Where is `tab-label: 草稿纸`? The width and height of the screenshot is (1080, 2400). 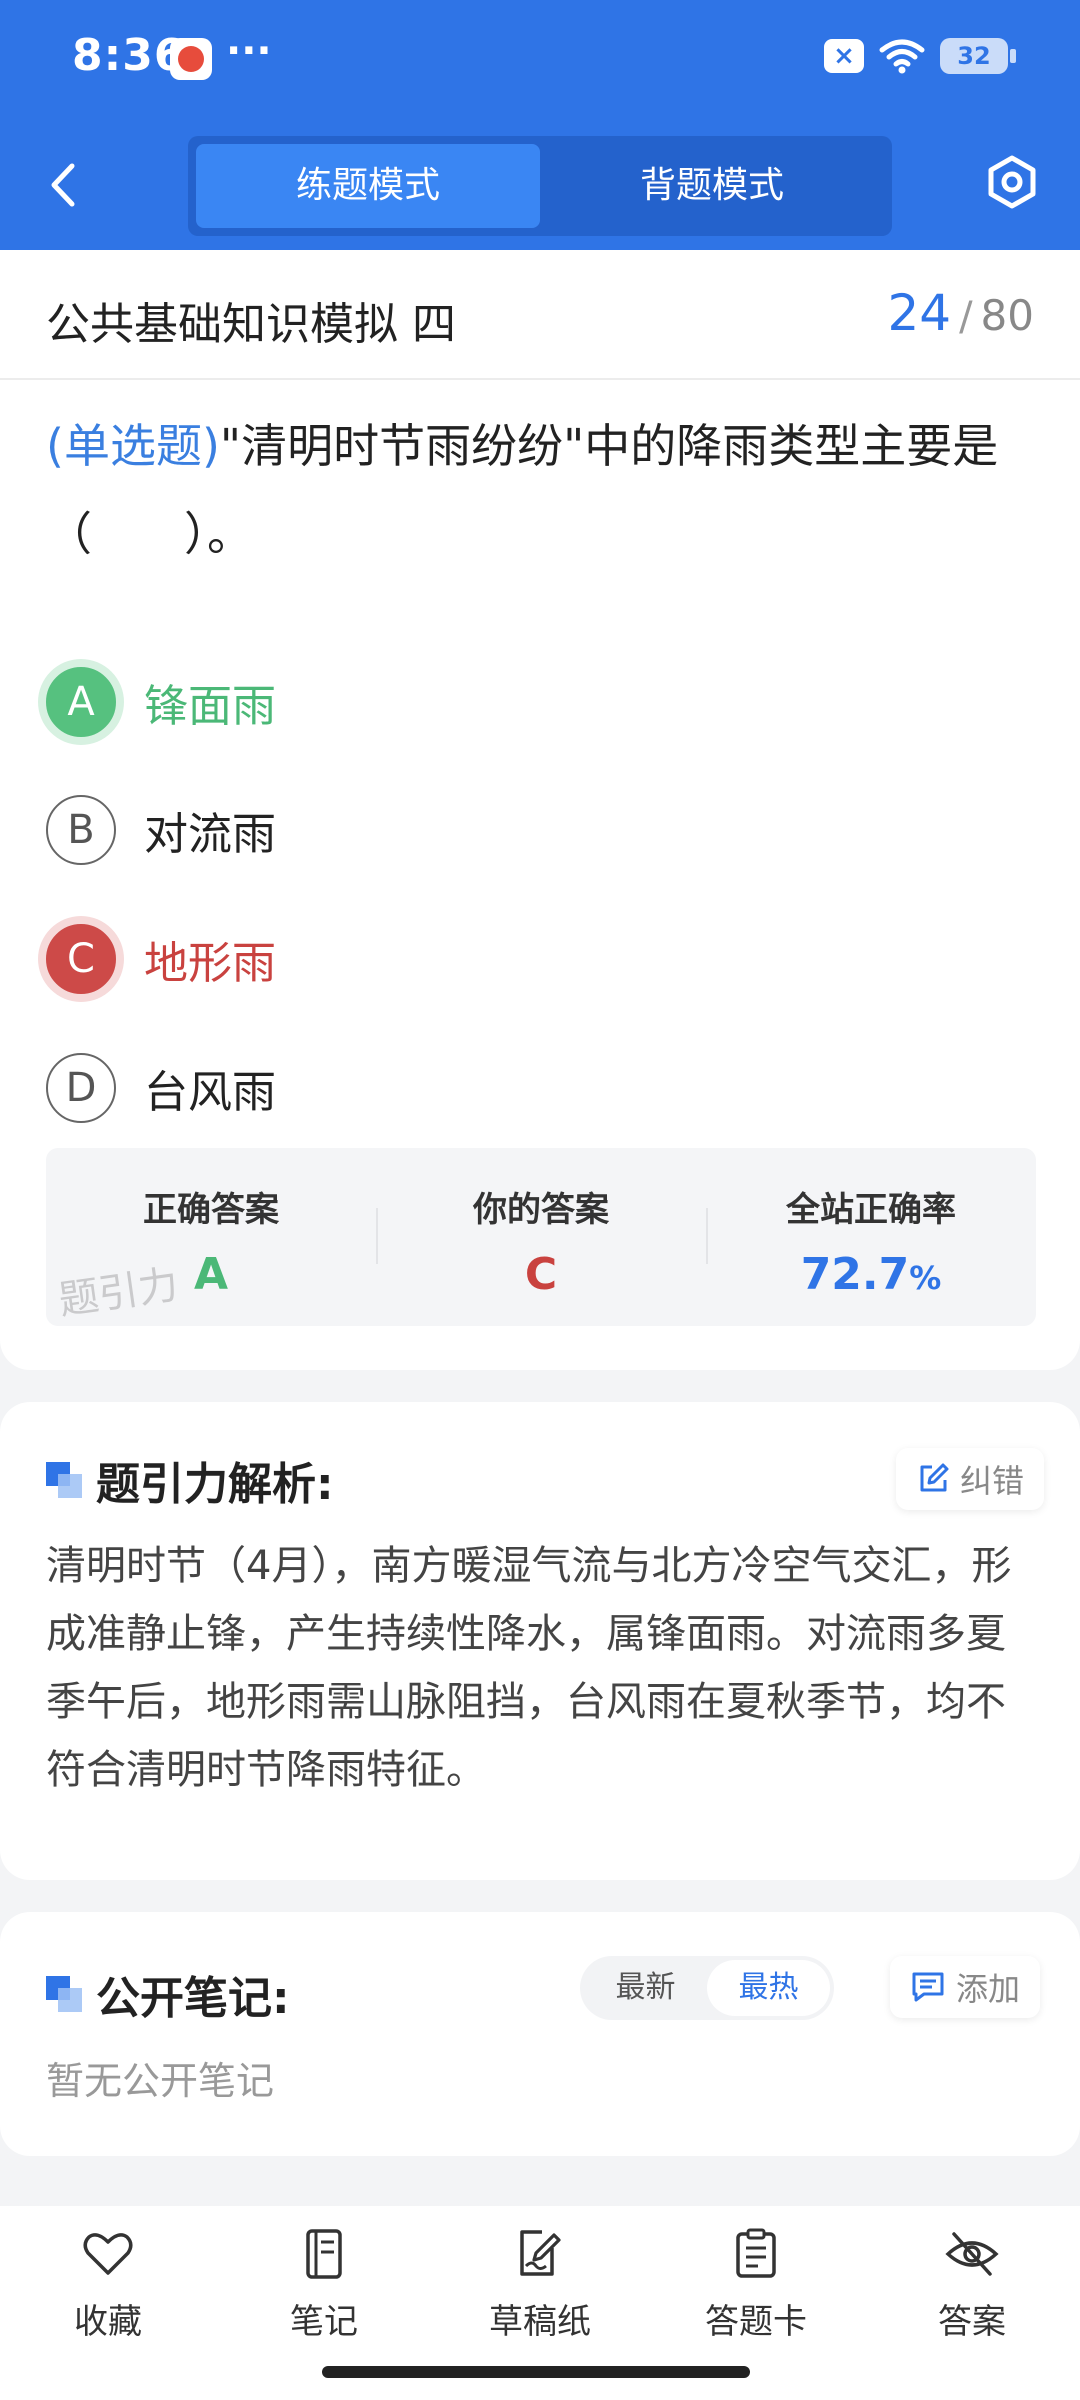 tab-label: 草稿纸 is located at coordinates (540, 2322).